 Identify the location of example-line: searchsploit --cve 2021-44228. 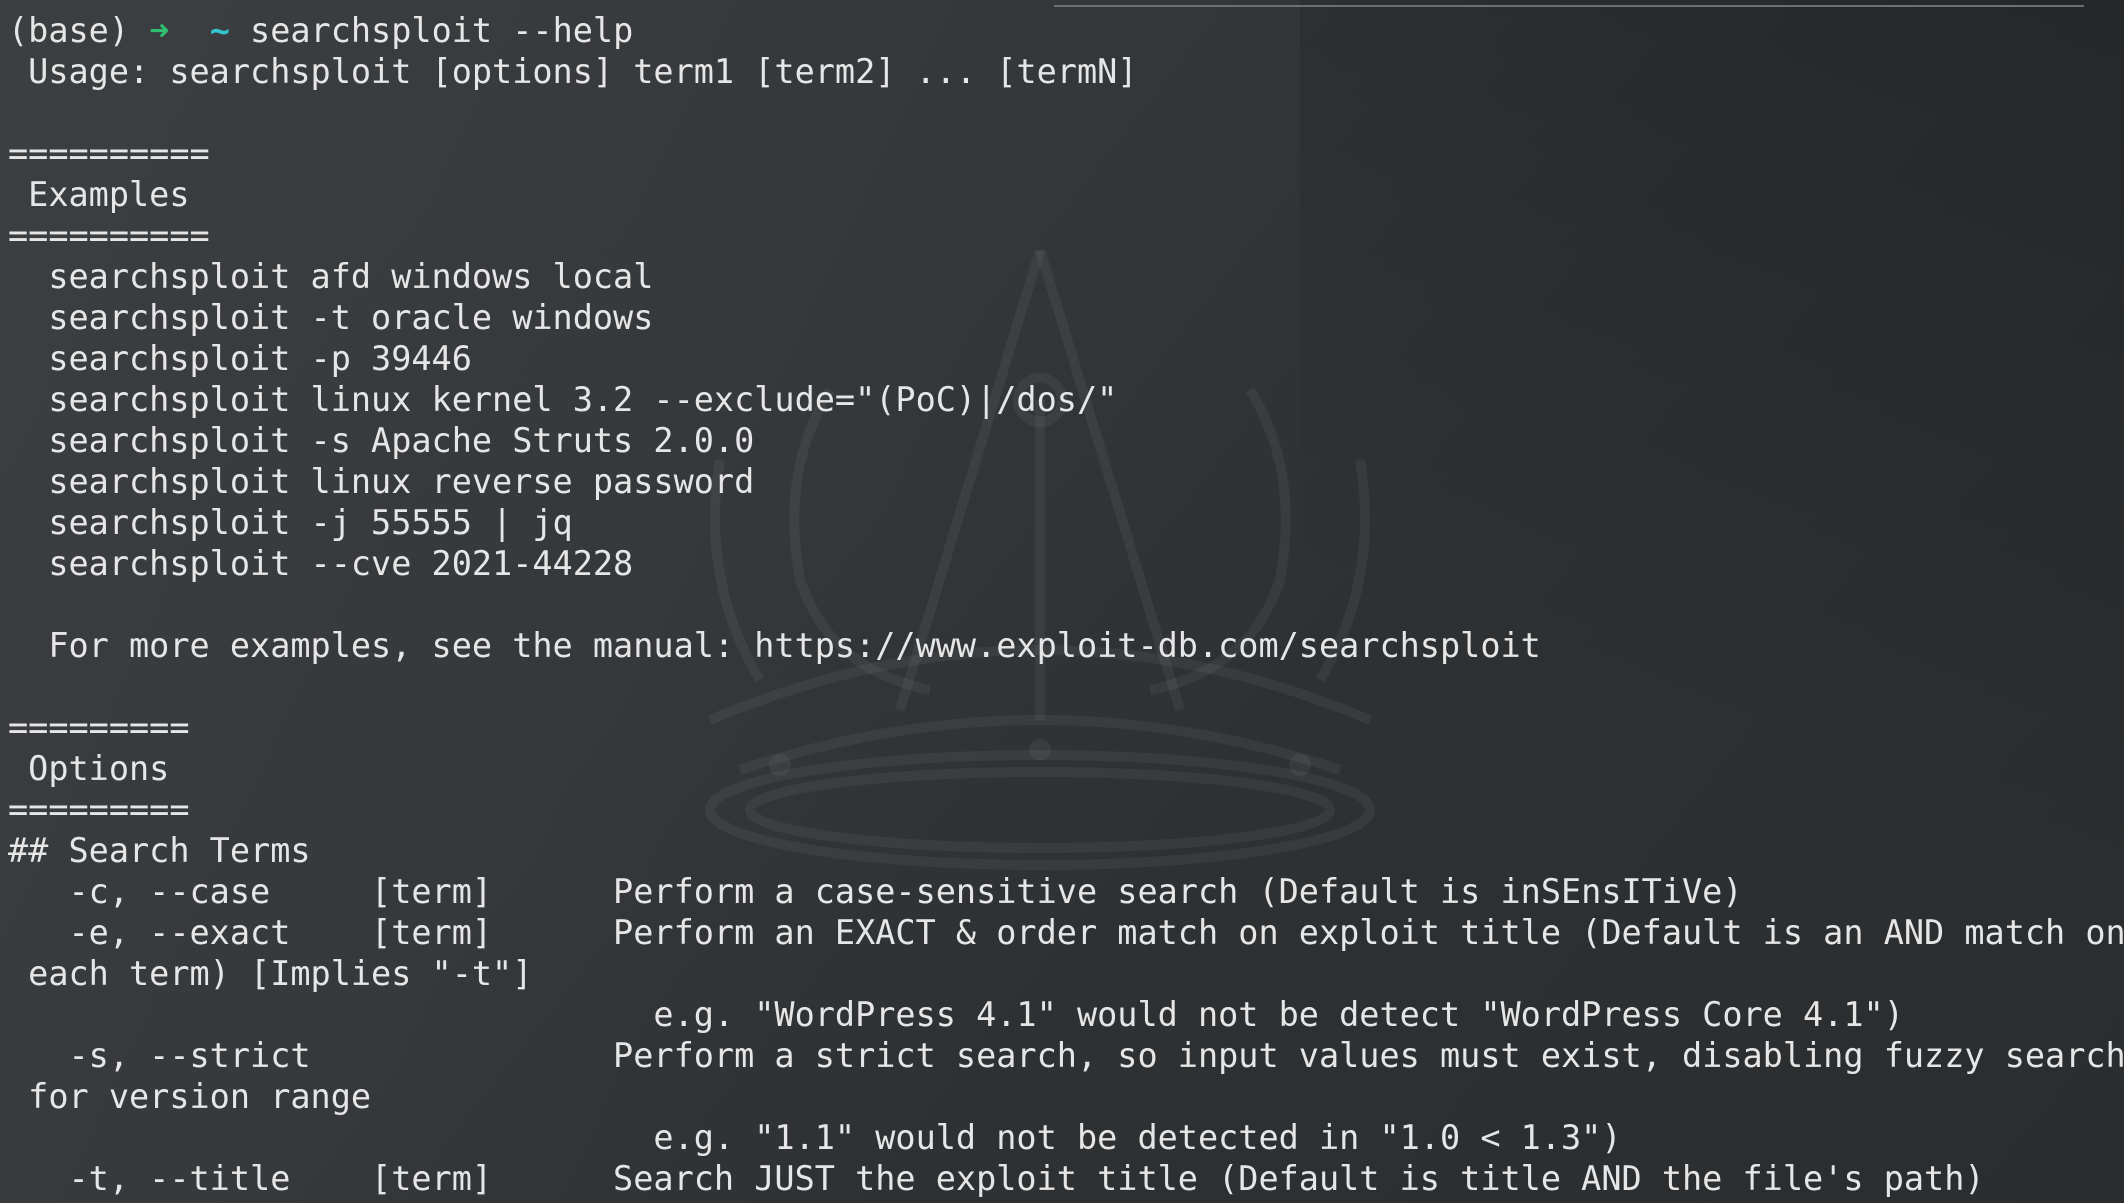
(321, 563).